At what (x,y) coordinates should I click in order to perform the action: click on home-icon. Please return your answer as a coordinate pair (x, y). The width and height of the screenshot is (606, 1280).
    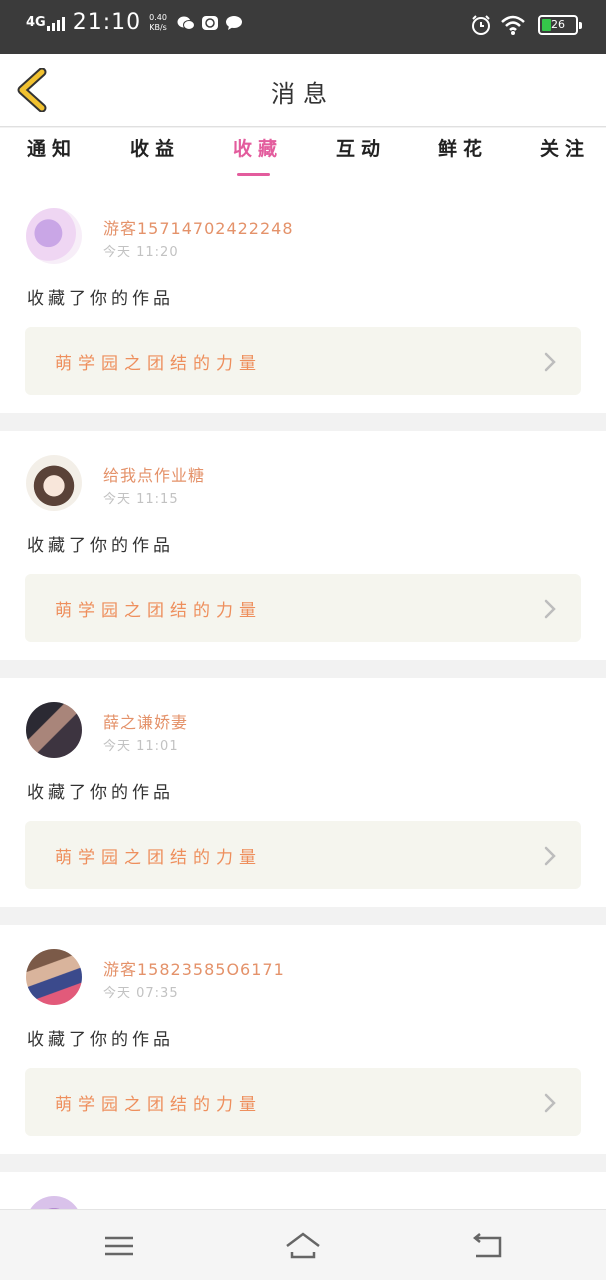
    Looking at the image, I should click on (303, 1246).